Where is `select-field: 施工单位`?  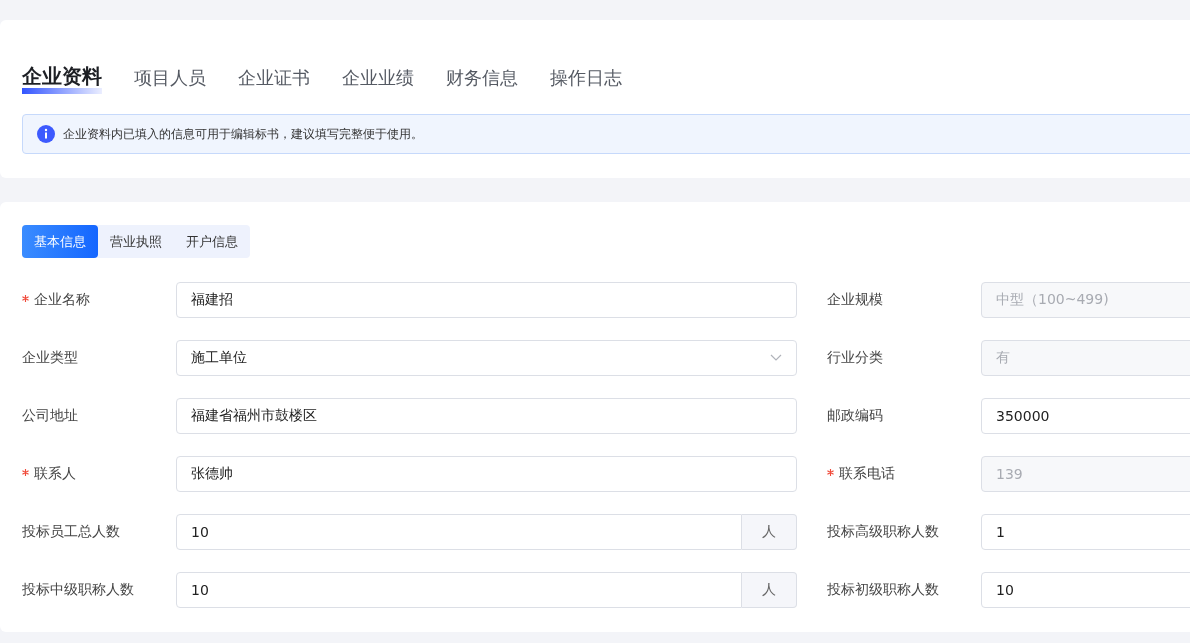 select-field: 施工单位 is located at coordinates (486, 358).